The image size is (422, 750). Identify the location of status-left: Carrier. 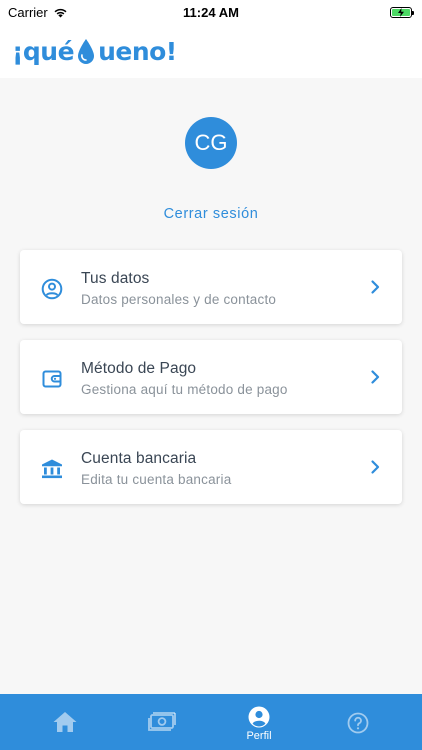
(38, 12).